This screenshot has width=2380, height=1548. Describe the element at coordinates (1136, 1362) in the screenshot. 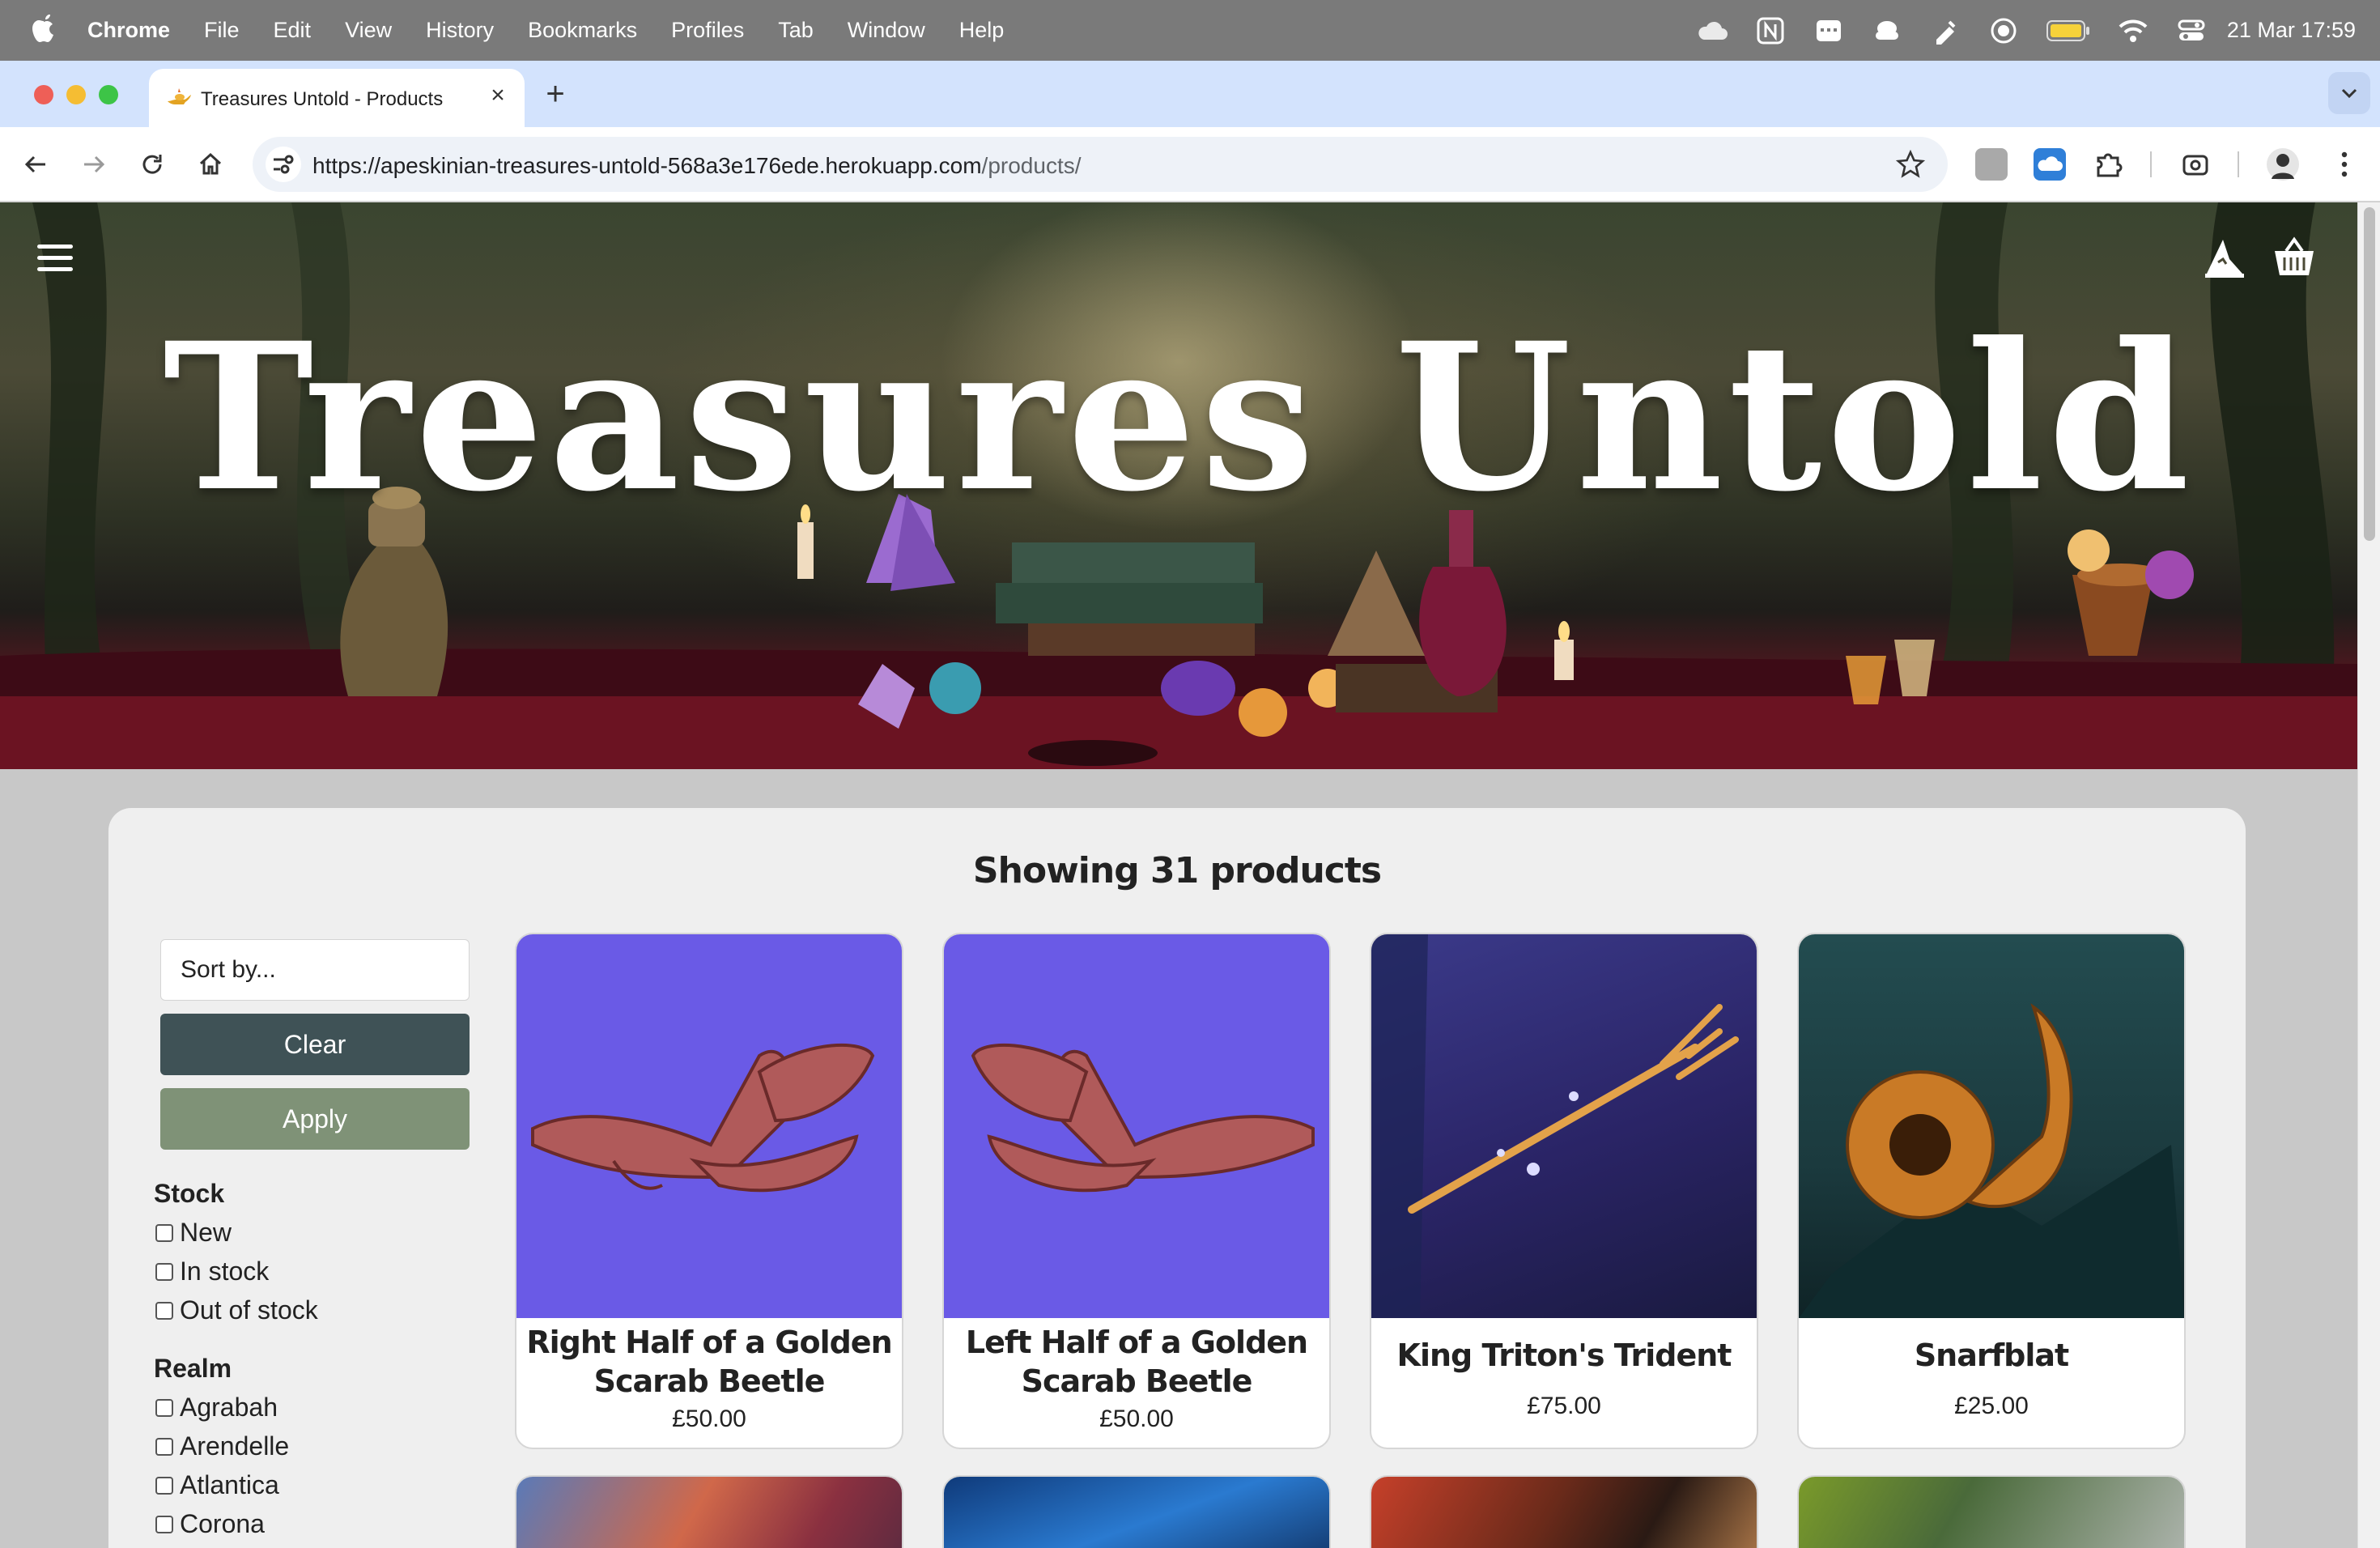

I see `product-name: Left Half of a Golden Scarab Beetle` at that location.